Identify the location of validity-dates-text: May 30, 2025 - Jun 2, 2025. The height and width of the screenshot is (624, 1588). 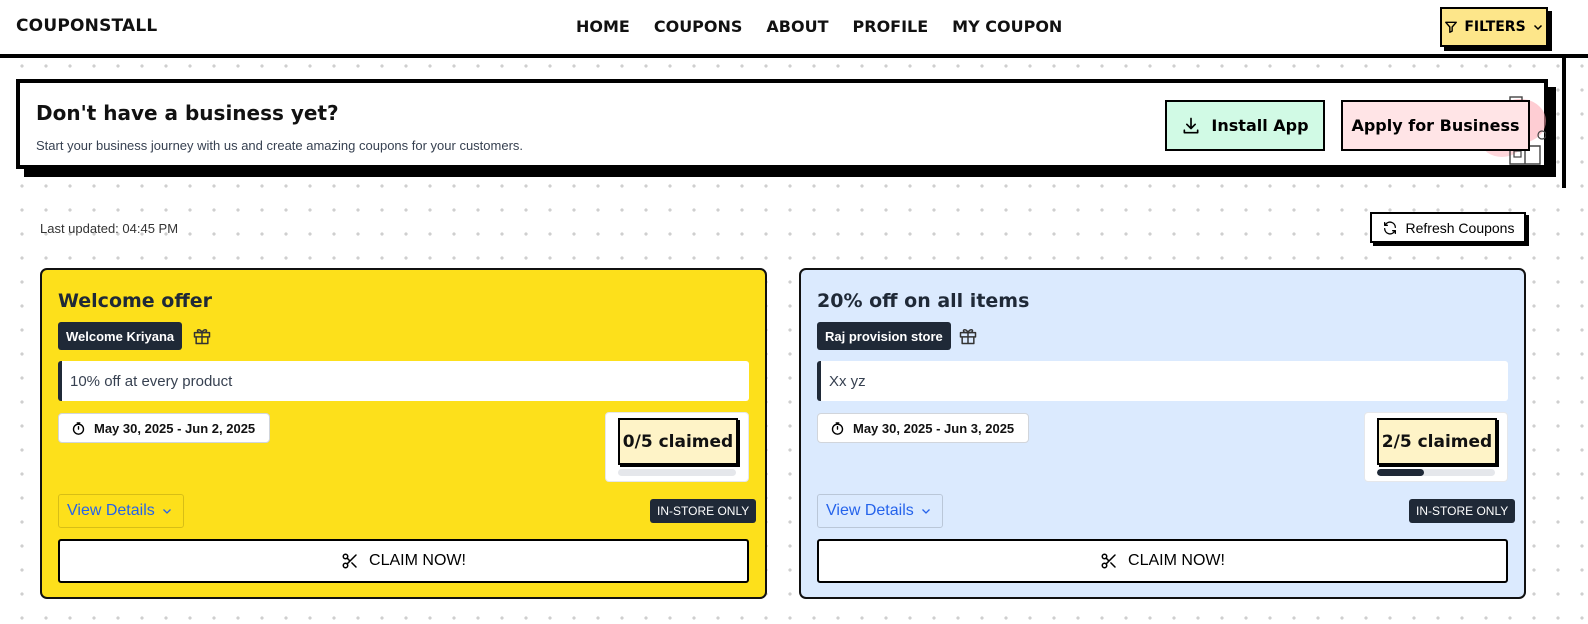
(175, 428).